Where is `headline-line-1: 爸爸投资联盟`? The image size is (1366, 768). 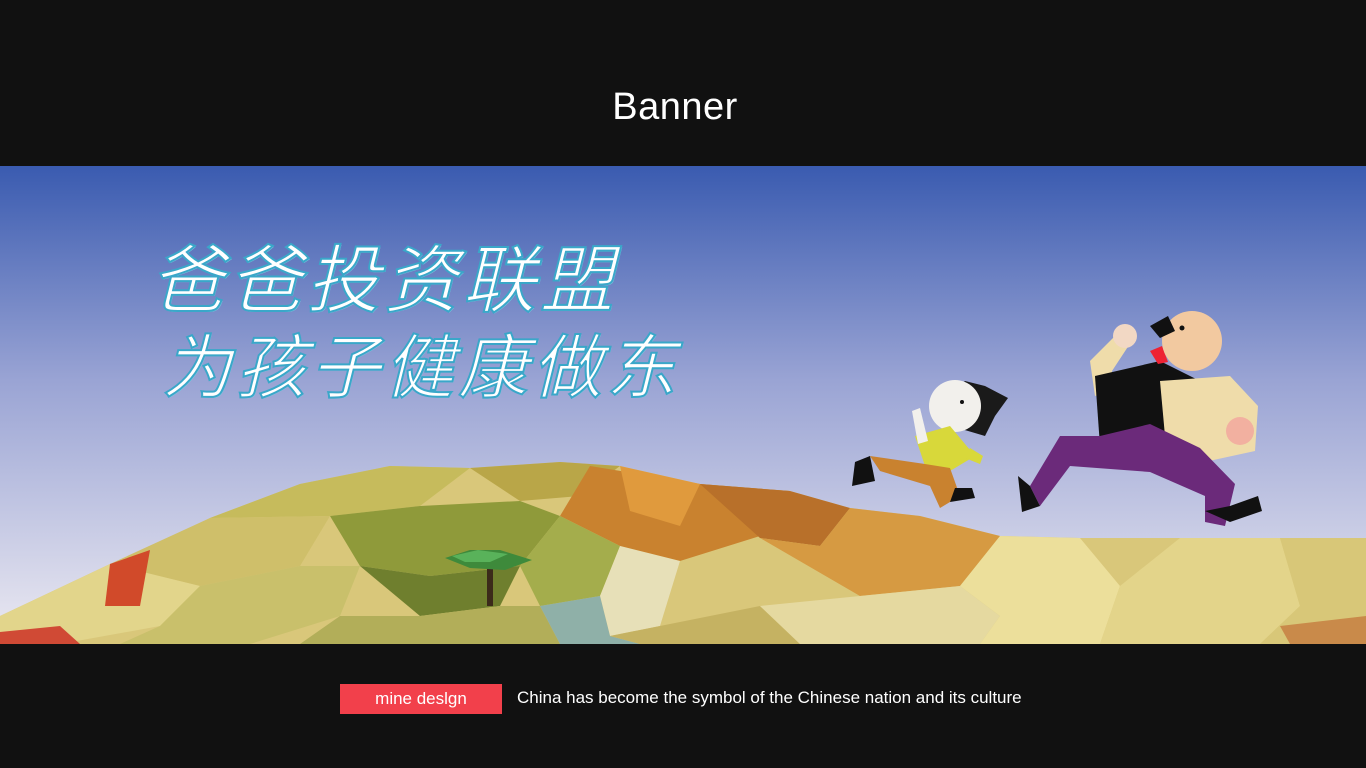
headline-line-1: 爸爸投资联盟 is located at coordinates (383, 281).